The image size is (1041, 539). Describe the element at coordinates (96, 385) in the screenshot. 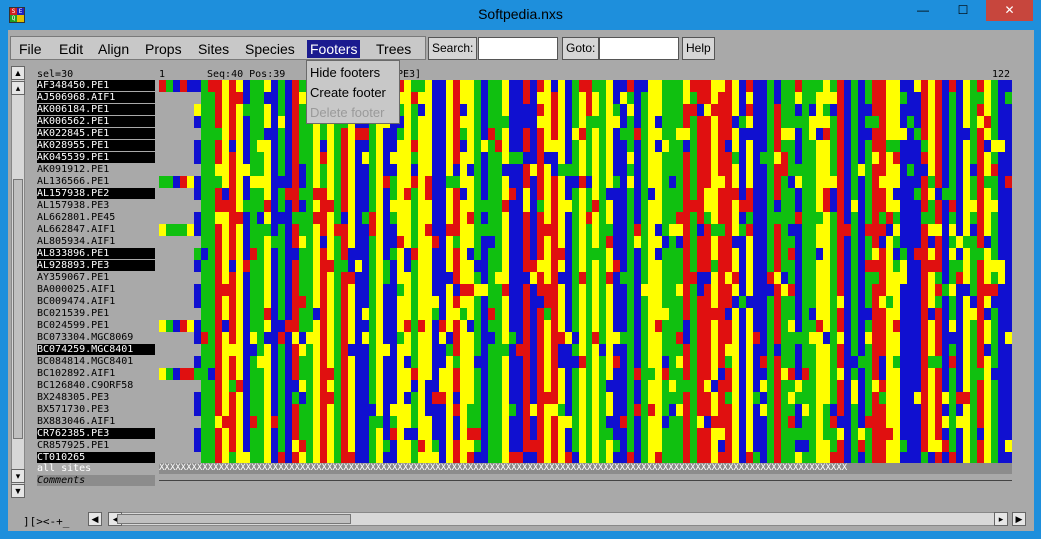

I see `sequence-name: BC126840.C9ORF58` at that location.